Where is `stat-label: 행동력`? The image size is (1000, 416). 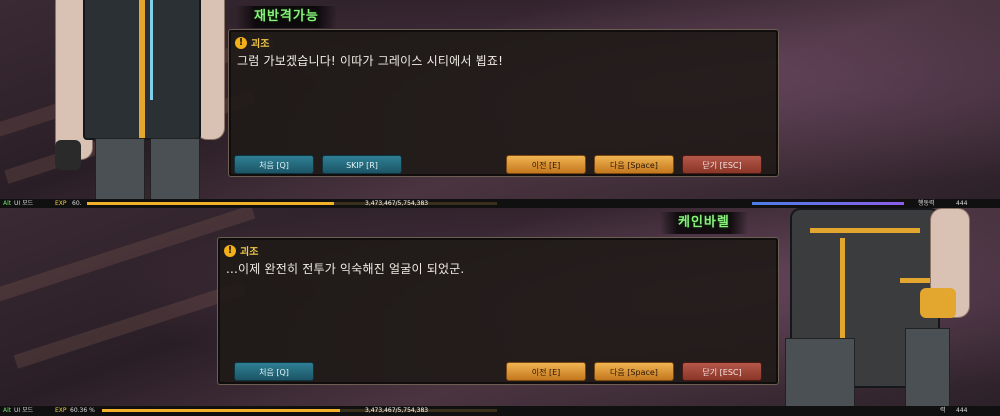
stat-label: 행동력 is located at coordinates (926, 203).